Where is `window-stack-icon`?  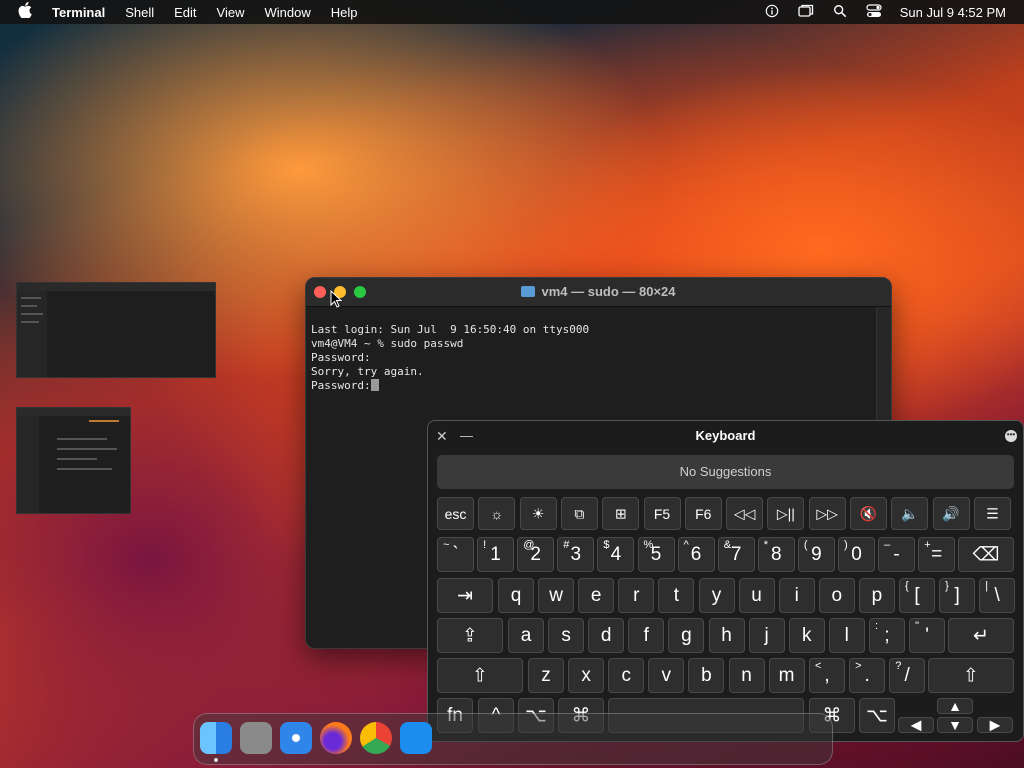
window-stack-icon is located at coordinates (806, 12).